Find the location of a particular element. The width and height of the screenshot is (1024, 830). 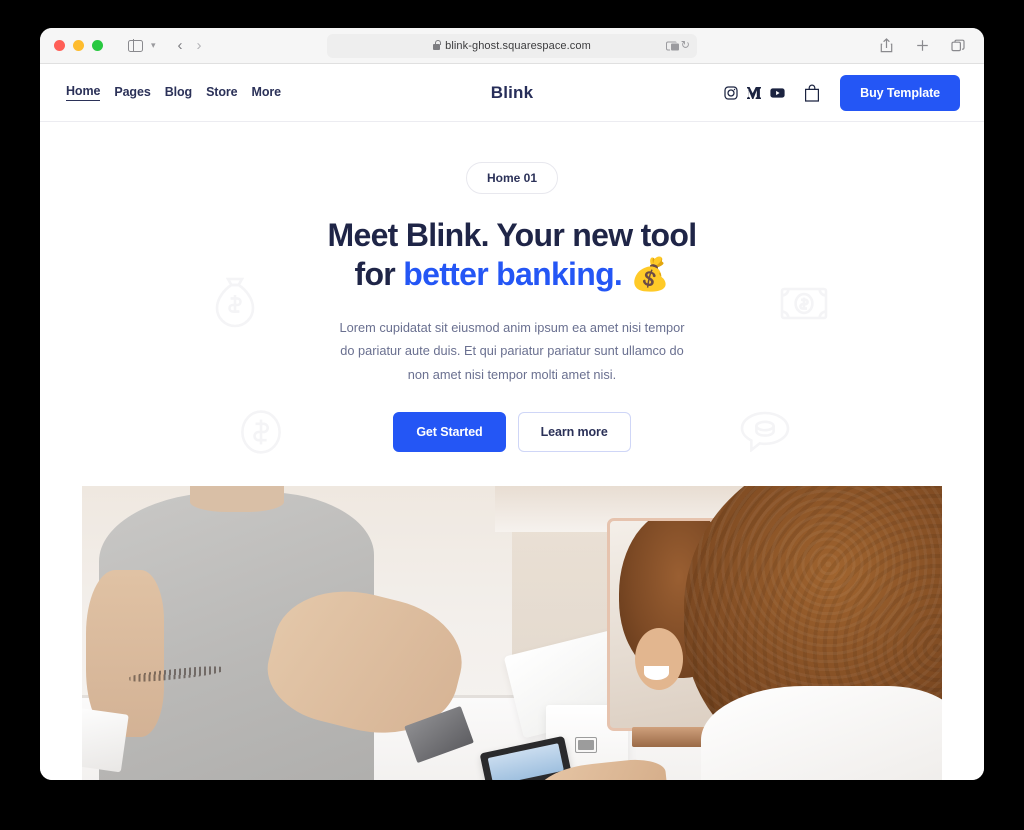

hero-cta-row: Get Started Learn more is located at coordinates (512, 431).